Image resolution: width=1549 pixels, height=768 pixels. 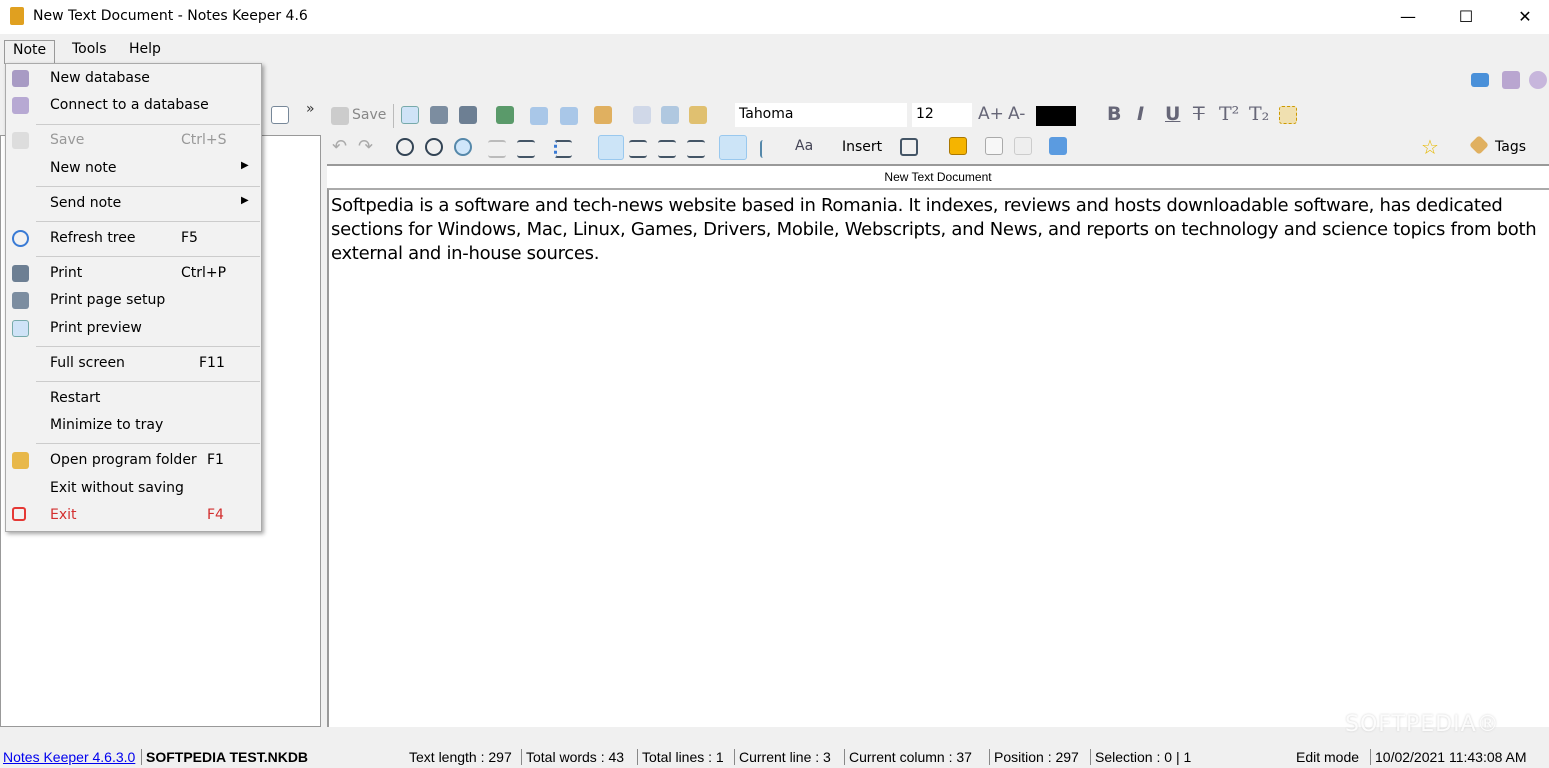 I want to click on close-button: ✕, so click(x=1525, y=17).